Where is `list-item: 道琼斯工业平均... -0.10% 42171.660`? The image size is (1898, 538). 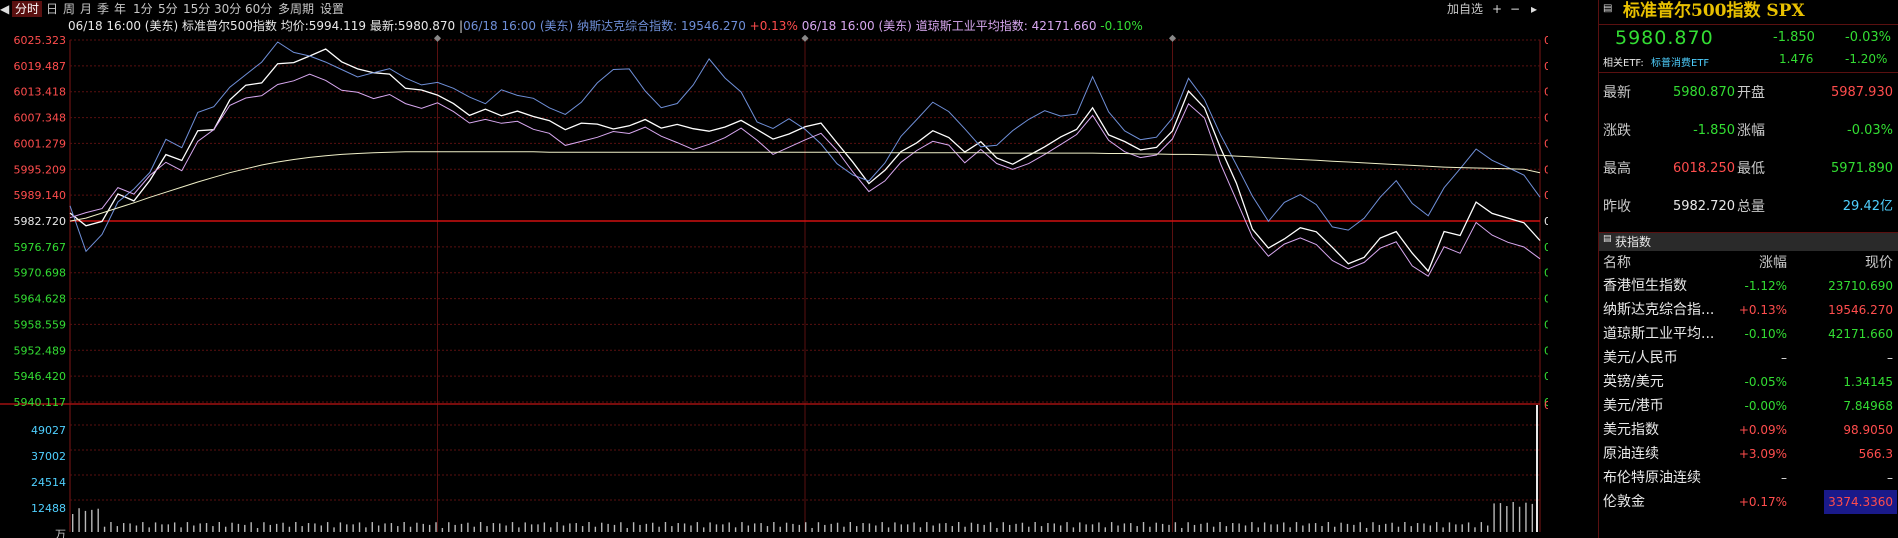
list-item: 道琼斯工业平均... -0.10% 42171.660 is located at coordinates (1748, 334).